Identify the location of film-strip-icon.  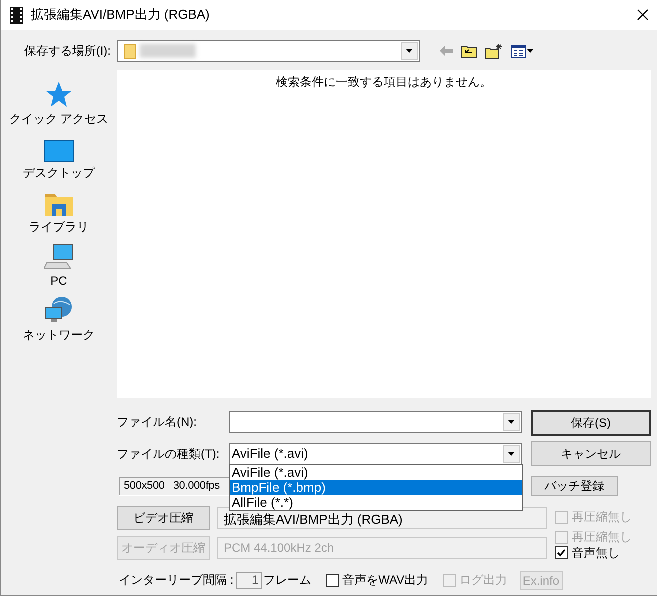
(16, 15).